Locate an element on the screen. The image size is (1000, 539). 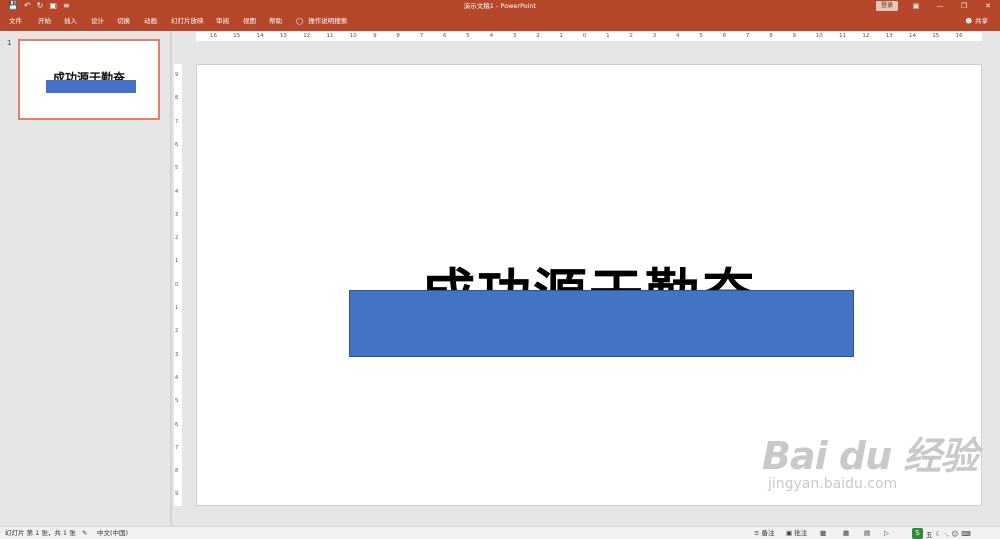
tab-animations: 动画 is located at coordinates (150, 21).